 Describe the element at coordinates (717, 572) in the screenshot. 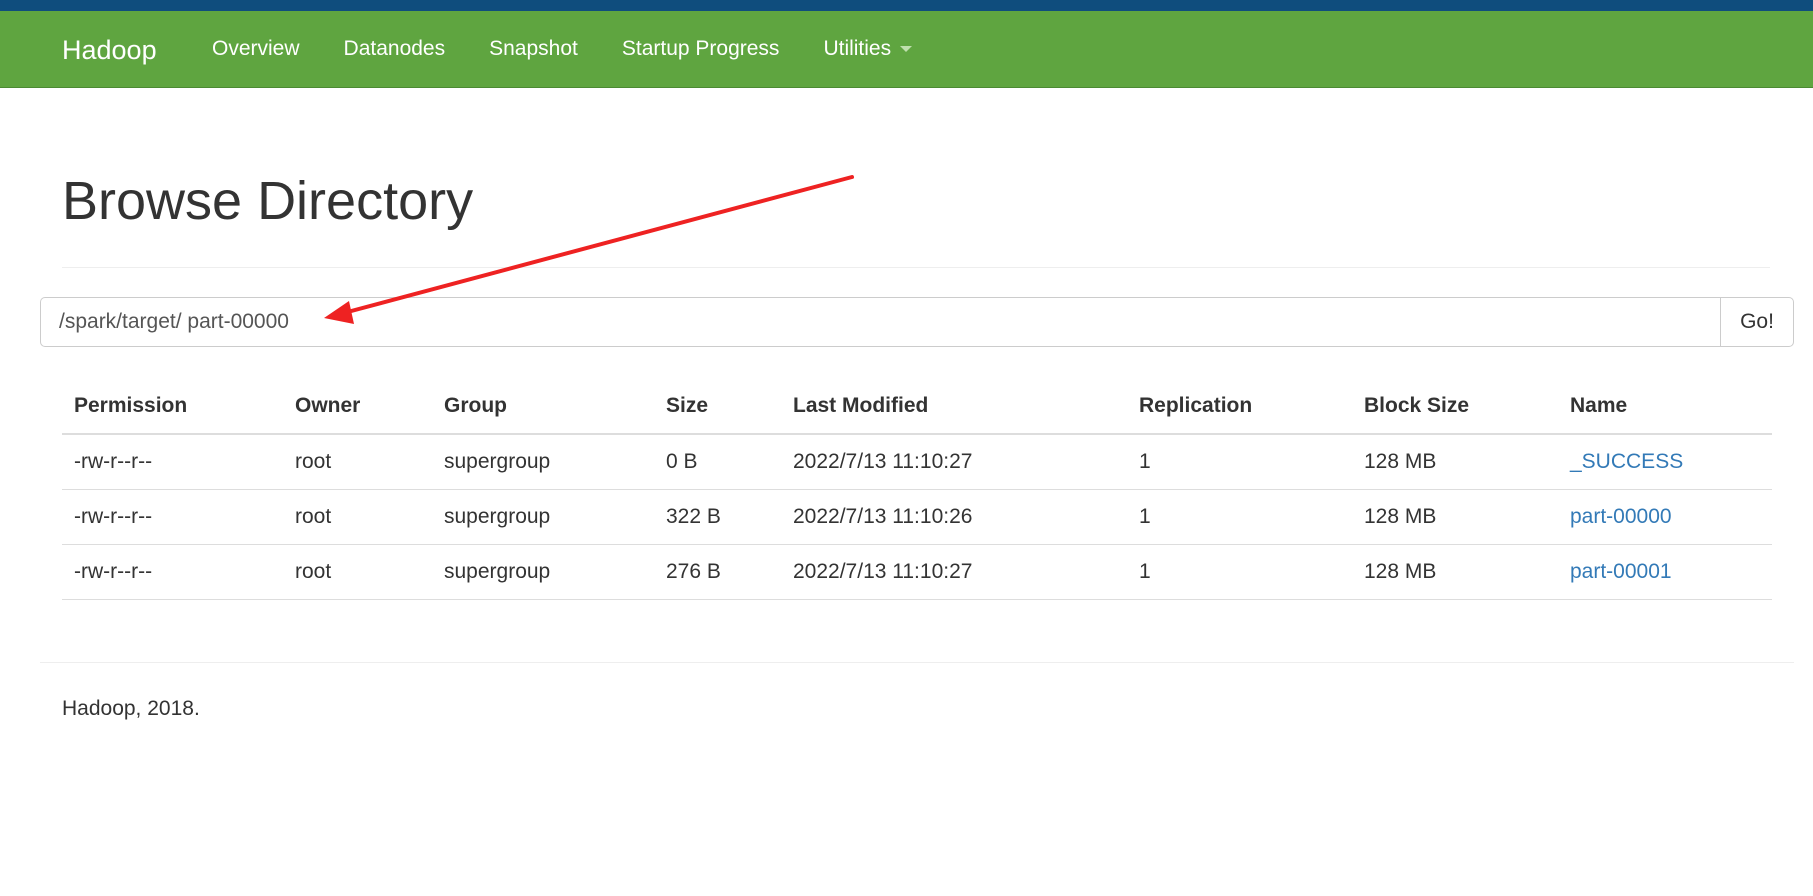

I see `cell-size: 276 B` at that location.